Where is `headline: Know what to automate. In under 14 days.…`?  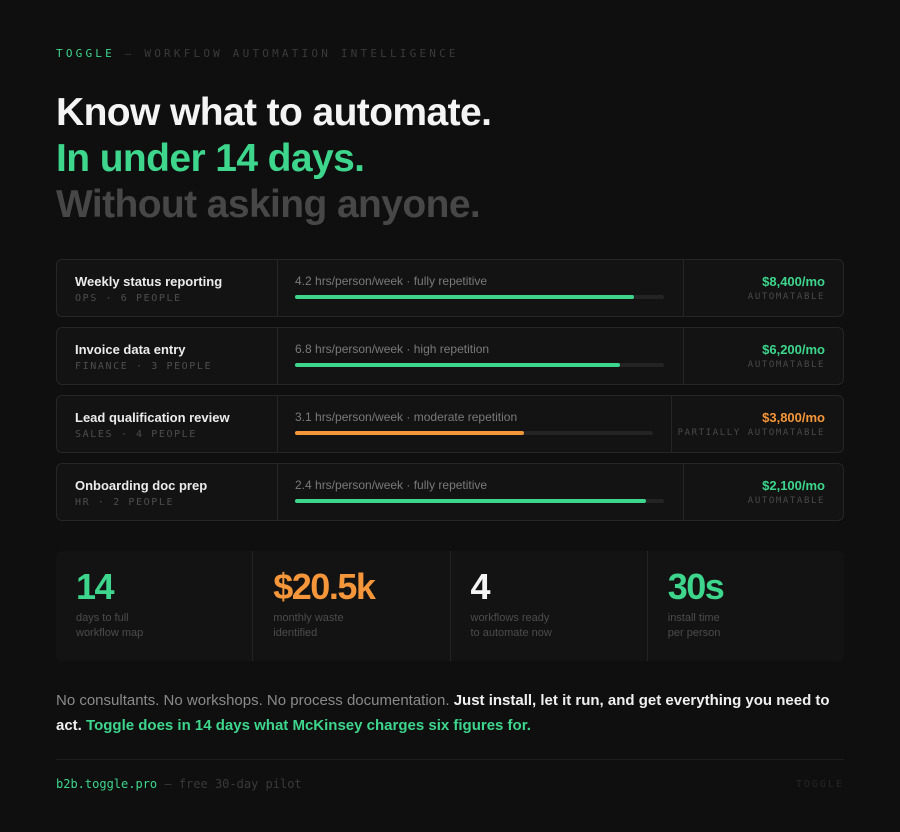
headline: Know what to automate. In under 14 days.… is located at coordinates (274, 159).